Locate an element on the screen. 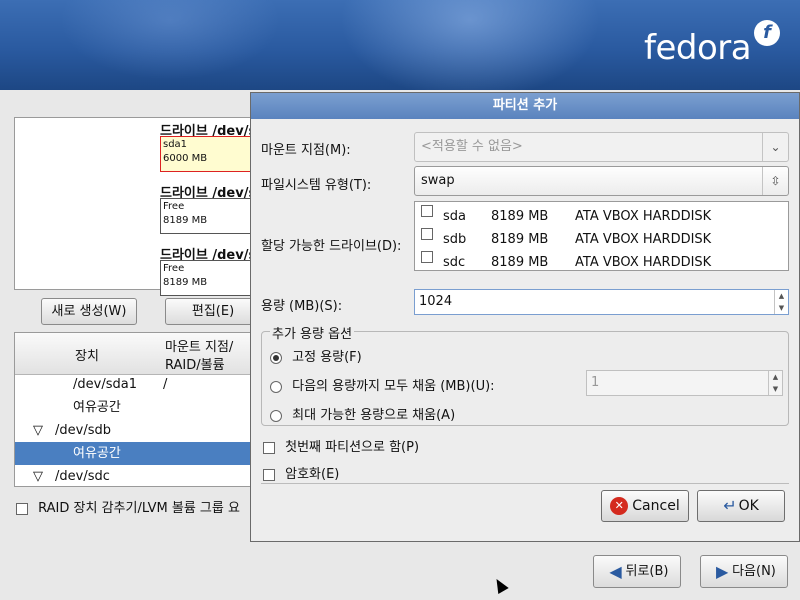 The height and width of the screenshot is (600, 800). arrow-left-icon: ◀ is located at coordinates (615, 571).